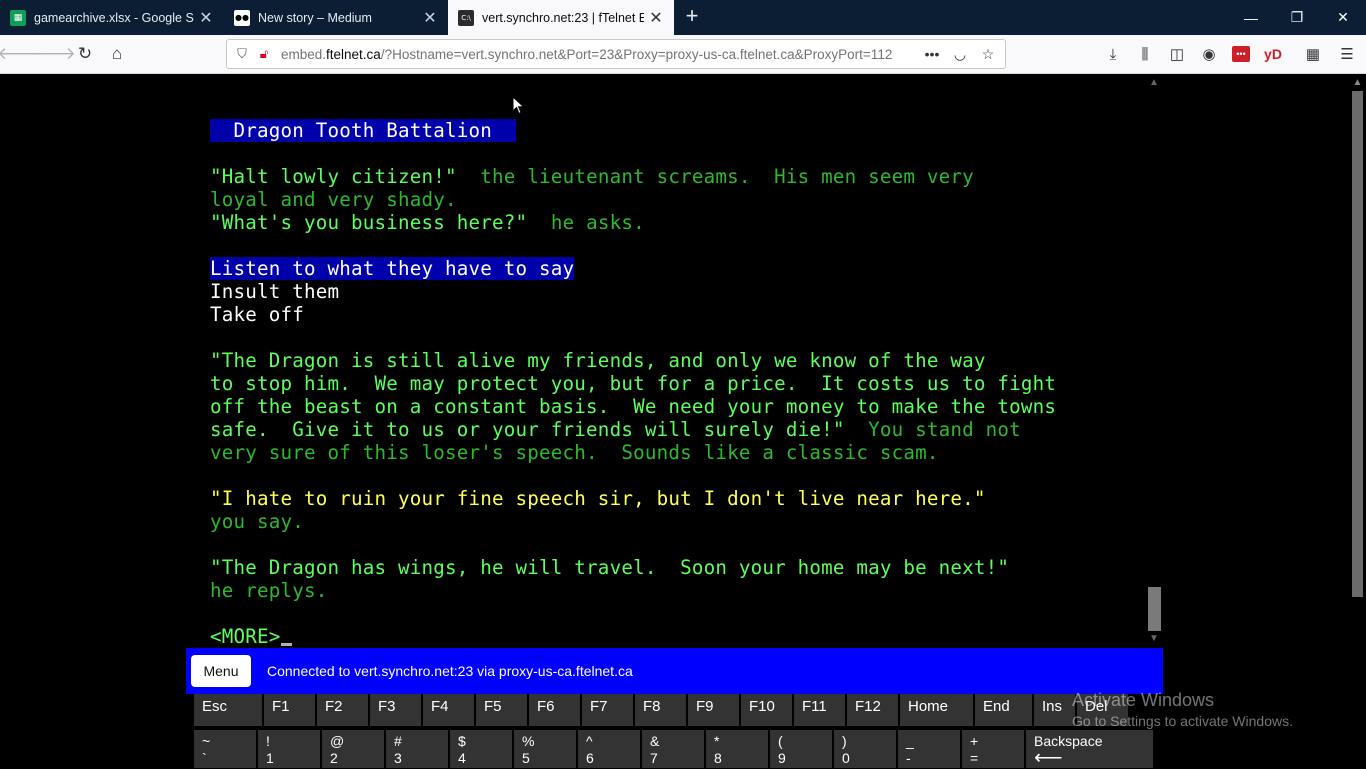 Image resolution: width=1366 pixels, height=769 pixels. Describe the element at coordinates (398, 758) in the screenshot. I see `key-char: 3` at that location.